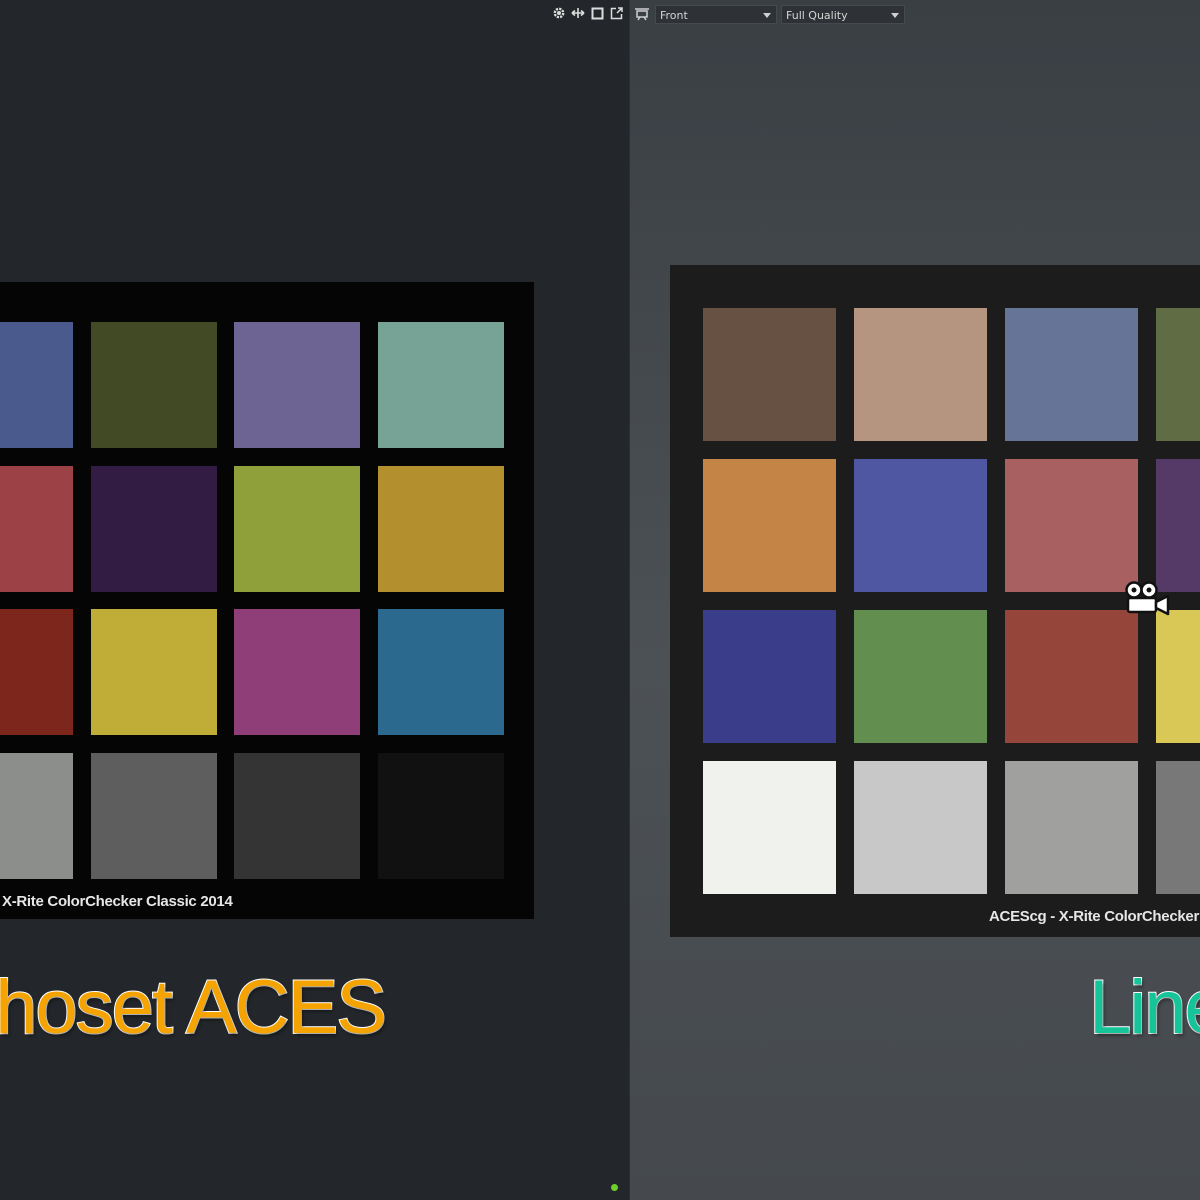  Describe the element at coordinates (559, 13) in the screenshot. I see `gear-icon` at that location.